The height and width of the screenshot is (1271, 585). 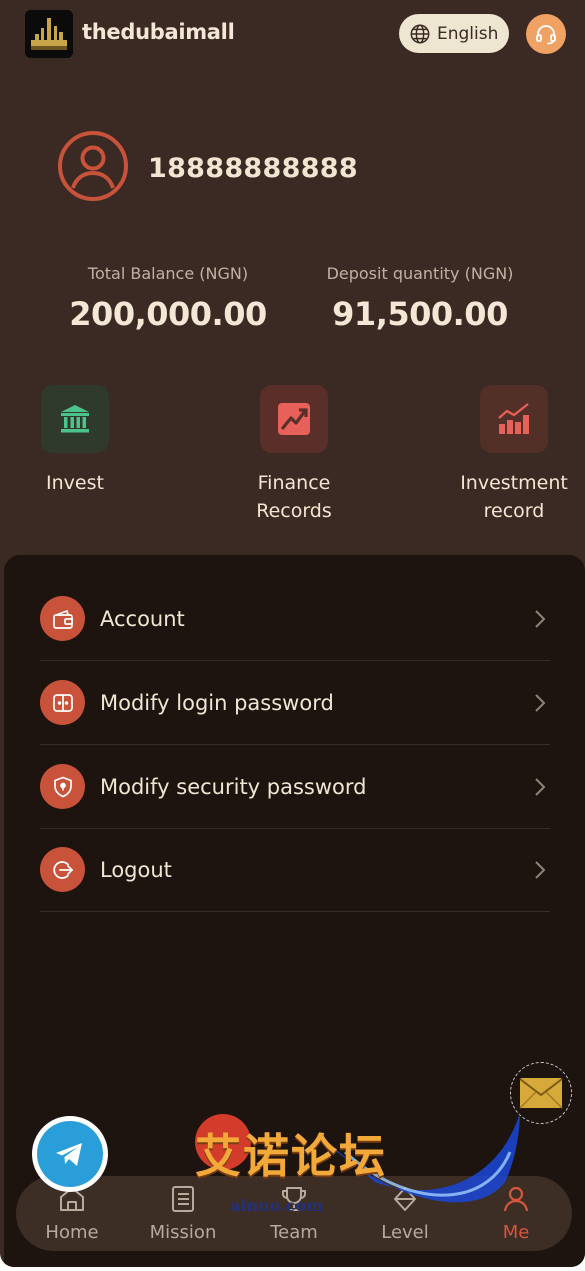 What do you see at coordinates (294, 455) in the screenshot?
I see `finance-records-action: Finance Records` at bounding box center [294, 455].